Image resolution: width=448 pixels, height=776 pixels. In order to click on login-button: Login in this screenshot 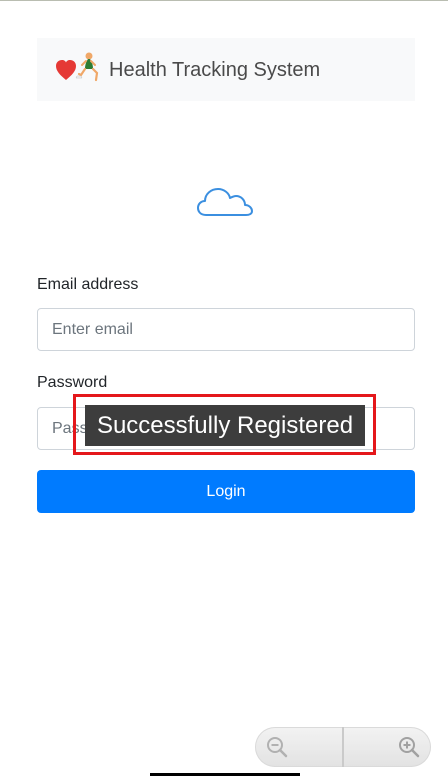, I will do `click(226, 491)`.